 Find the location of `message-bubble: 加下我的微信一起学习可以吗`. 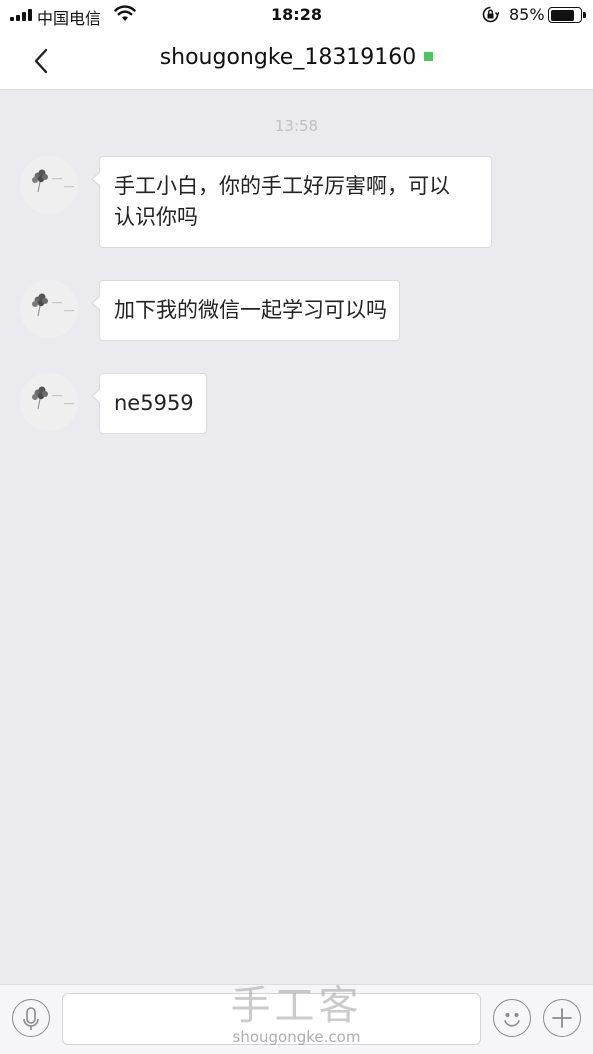

message-bubble: 加下我的微信一起学习可以吗 is located at coordinates (245, 310).